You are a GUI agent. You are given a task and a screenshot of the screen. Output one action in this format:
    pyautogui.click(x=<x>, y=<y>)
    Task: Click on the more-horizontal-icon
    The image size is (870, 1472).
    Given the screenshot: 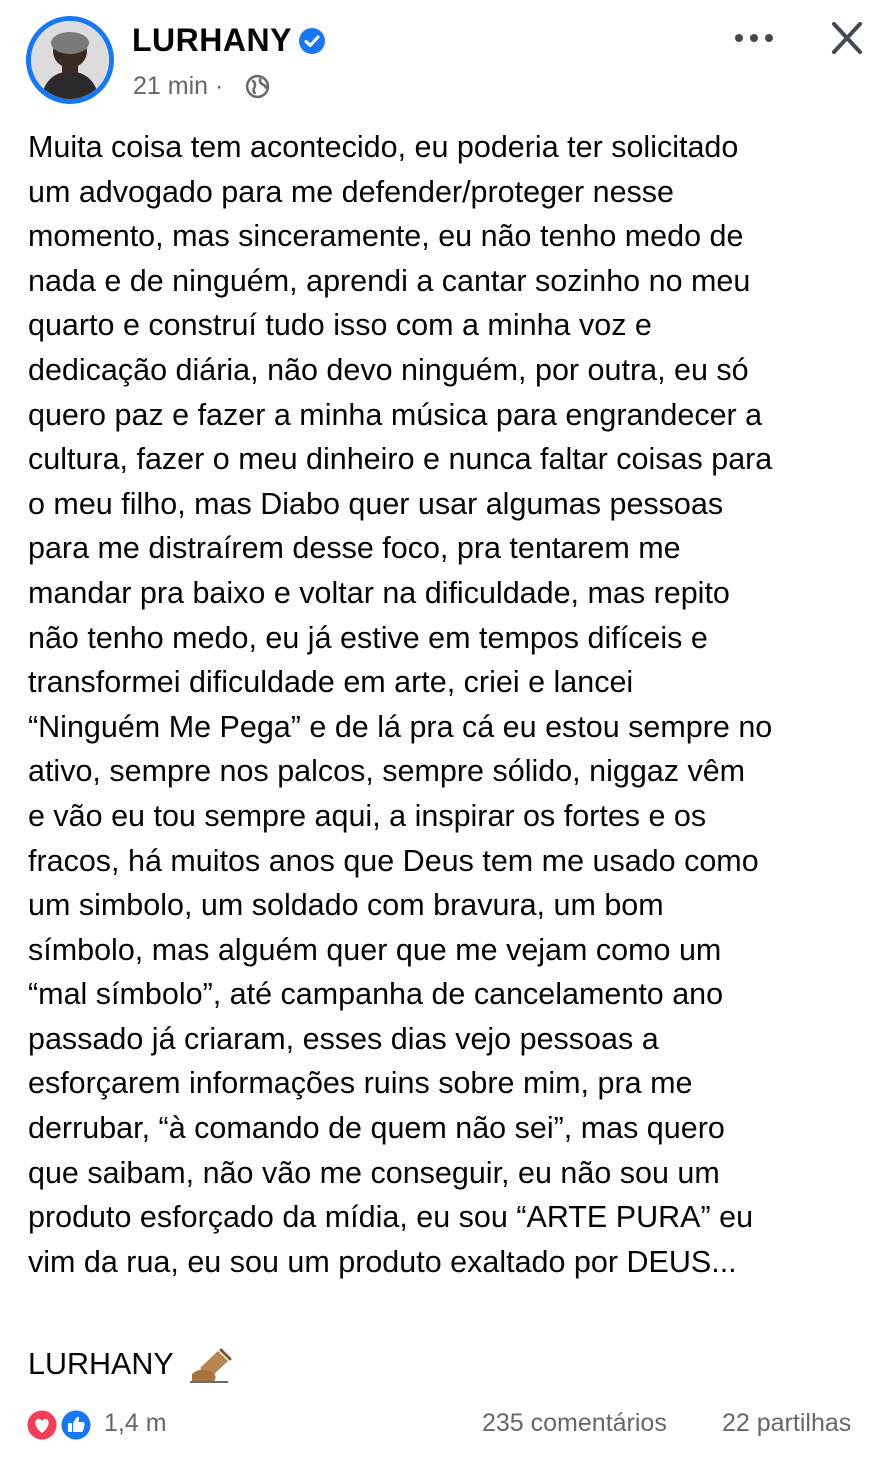 What is the action you would take?
    pyautogui.click(x=754, y=38)
    